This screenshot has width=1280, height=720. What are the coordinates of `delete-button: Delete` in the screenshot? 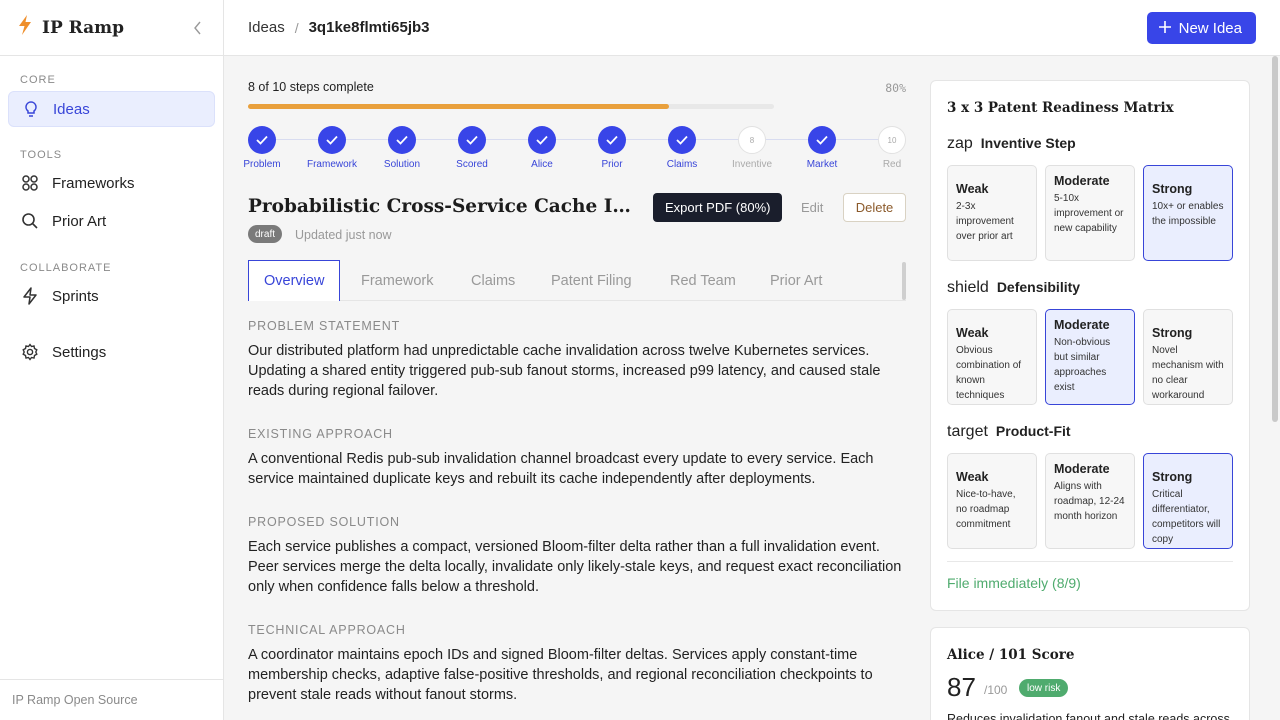 It's located at (874, 207).